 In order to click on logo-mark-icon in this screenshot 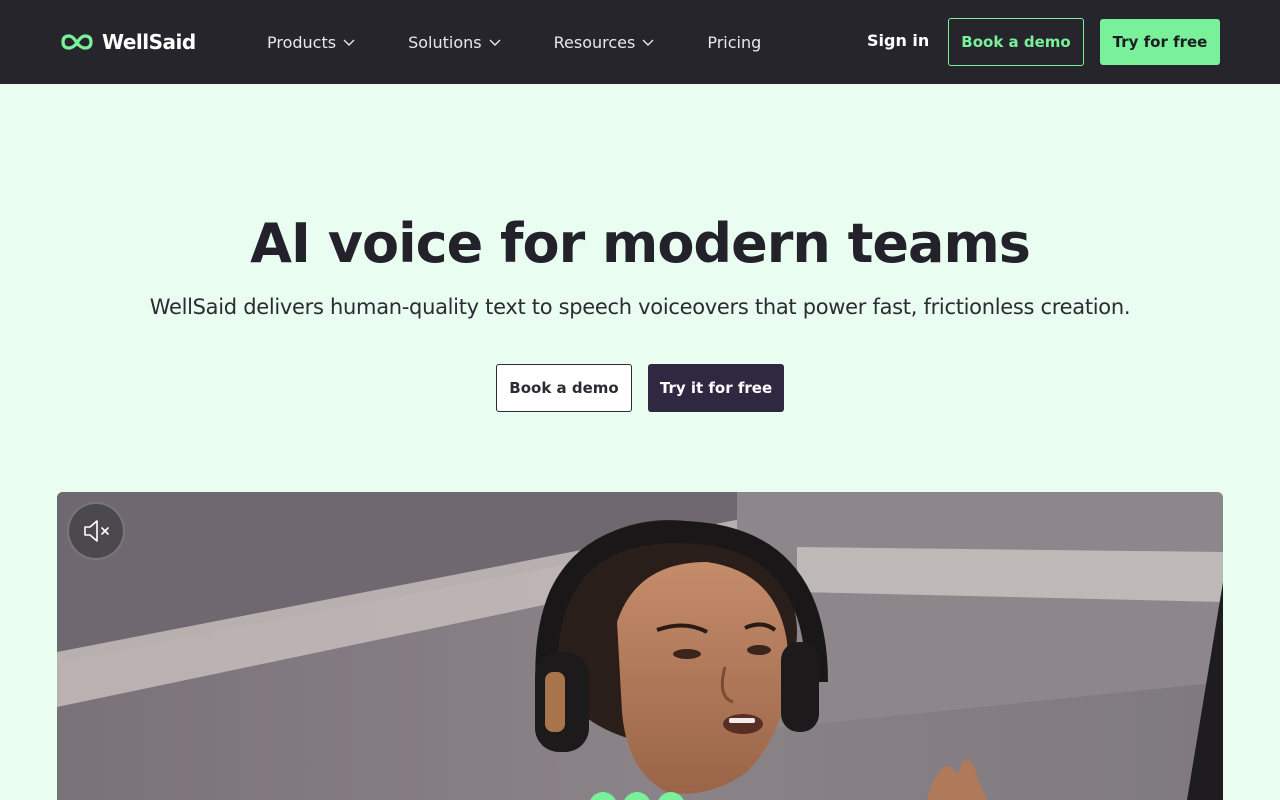, I will do `click(77, 42)`.